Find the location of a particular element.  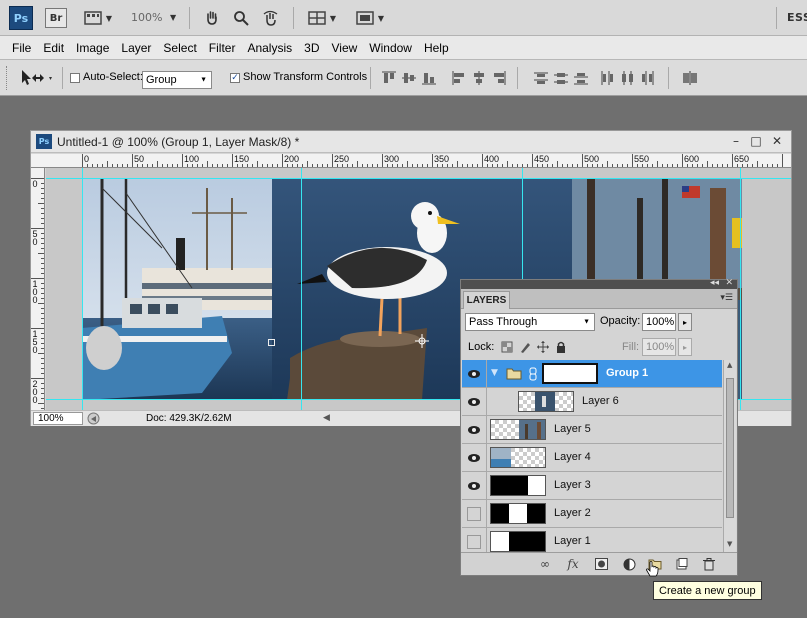

lock-position-icon is located at coordinates (543, 347).